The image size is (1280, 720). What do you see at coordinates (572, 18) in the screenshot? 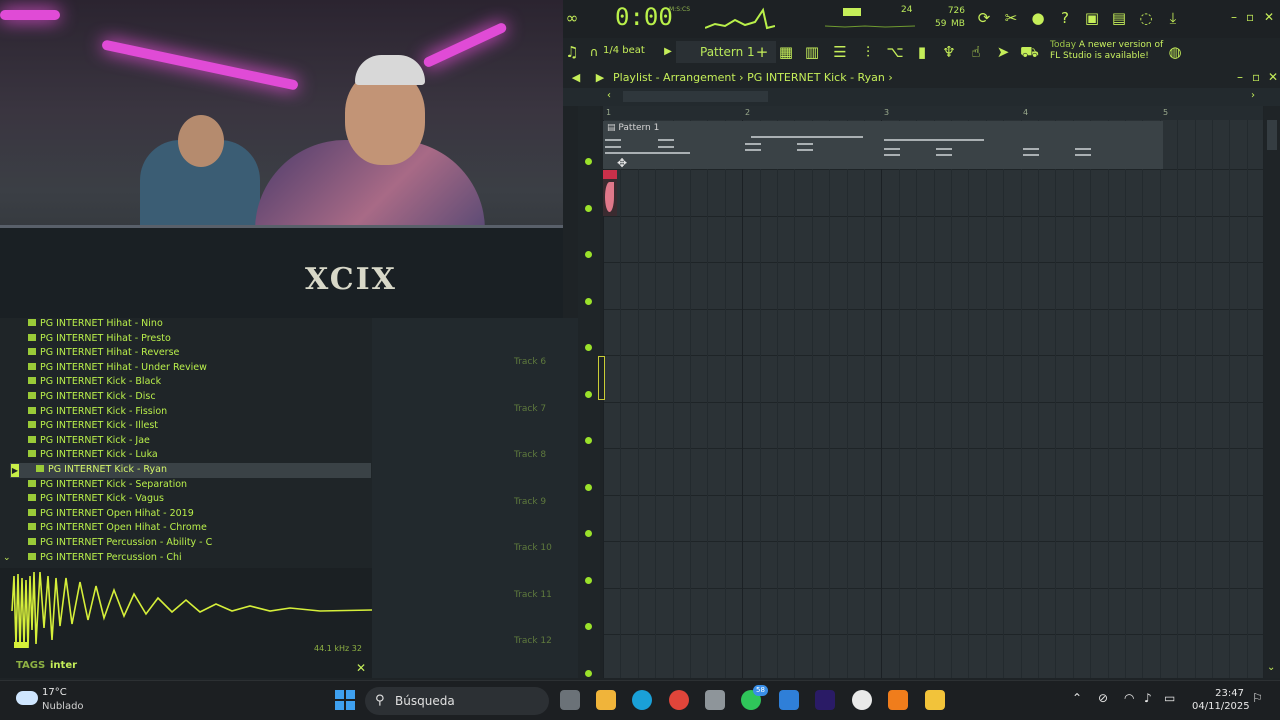
I see `fl-menu-icon: ∞` at bounding box center [572, 18].